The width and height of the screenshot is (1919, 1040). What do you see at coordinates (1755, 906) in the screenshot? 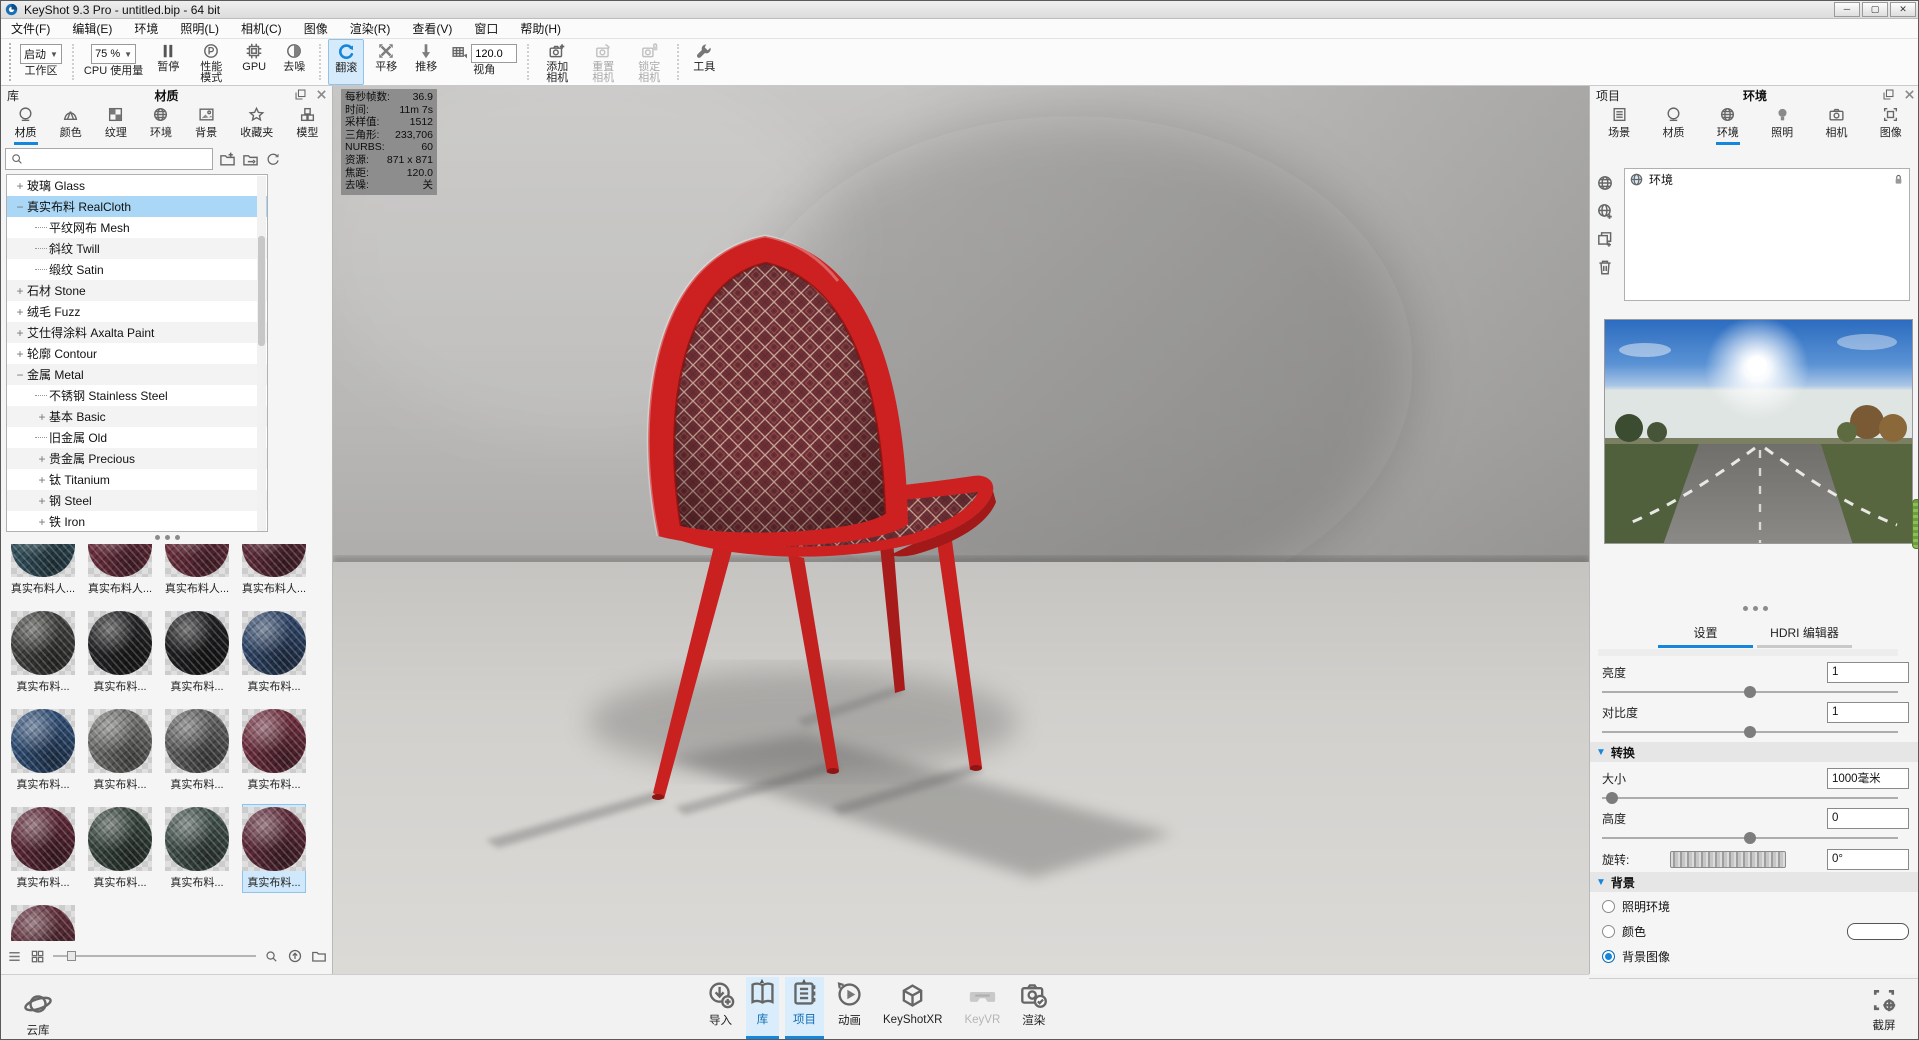
I see `background-option-row: 照明环境` at bounding box center [1755, 906].